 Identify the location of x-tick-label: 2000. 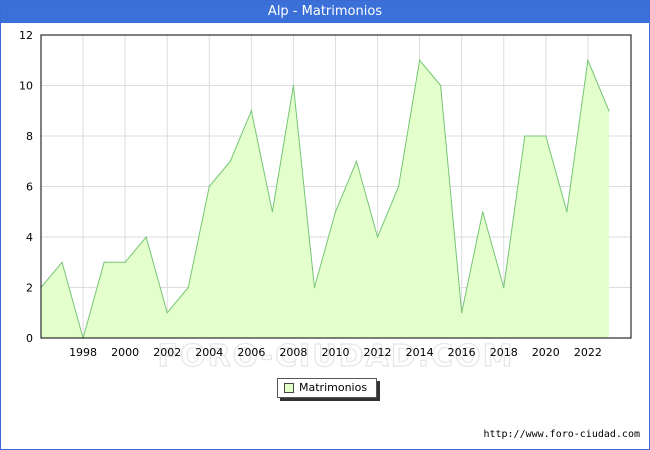
(125, 352).